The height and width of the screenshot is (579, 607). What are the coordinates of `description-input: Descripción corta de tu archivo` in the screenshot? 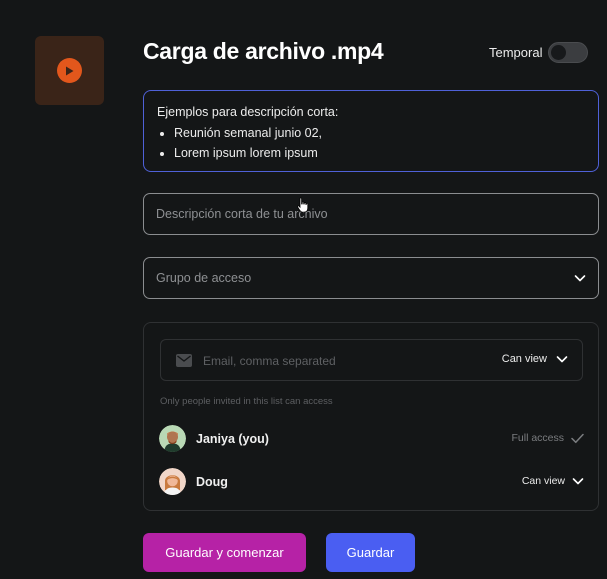 It's located at (371, 214).